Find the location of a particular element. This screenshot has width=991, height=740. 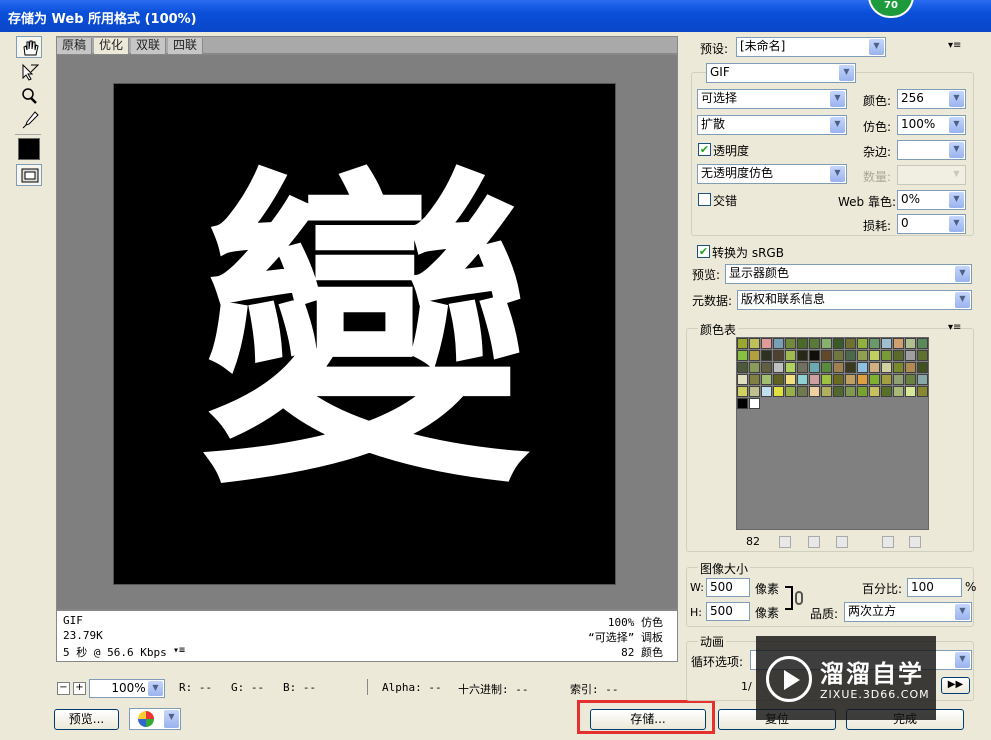

zoom-tool-icon is located at coordinates (29, 95).